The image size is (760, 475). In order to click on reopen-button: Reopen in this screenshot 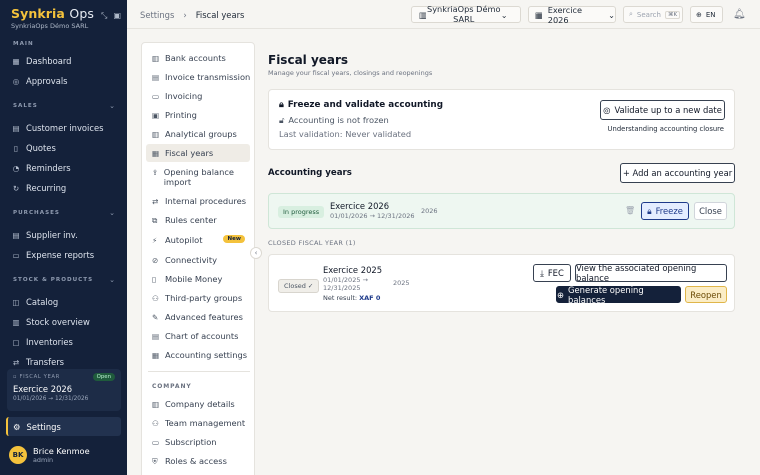, I will do `click(706, 294)`.